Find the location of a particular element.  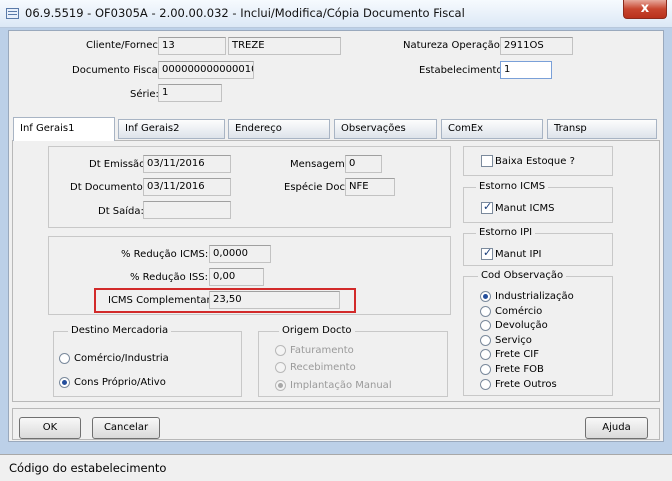

cod-obs-comercio-radio is located at coordinates (485, 311).